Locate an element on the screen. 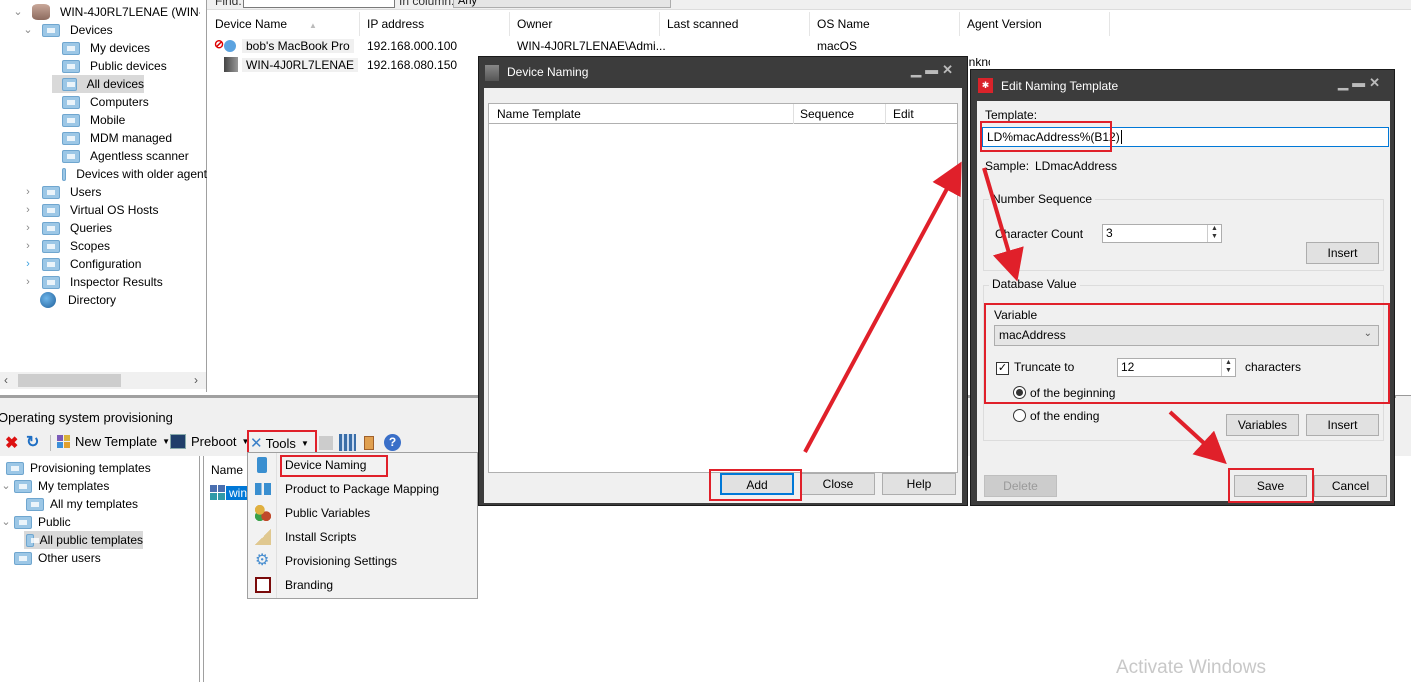 This screenshot has width=1411, height=682. new-template-button: New Template ▼ is located at coordinates (113, 441).